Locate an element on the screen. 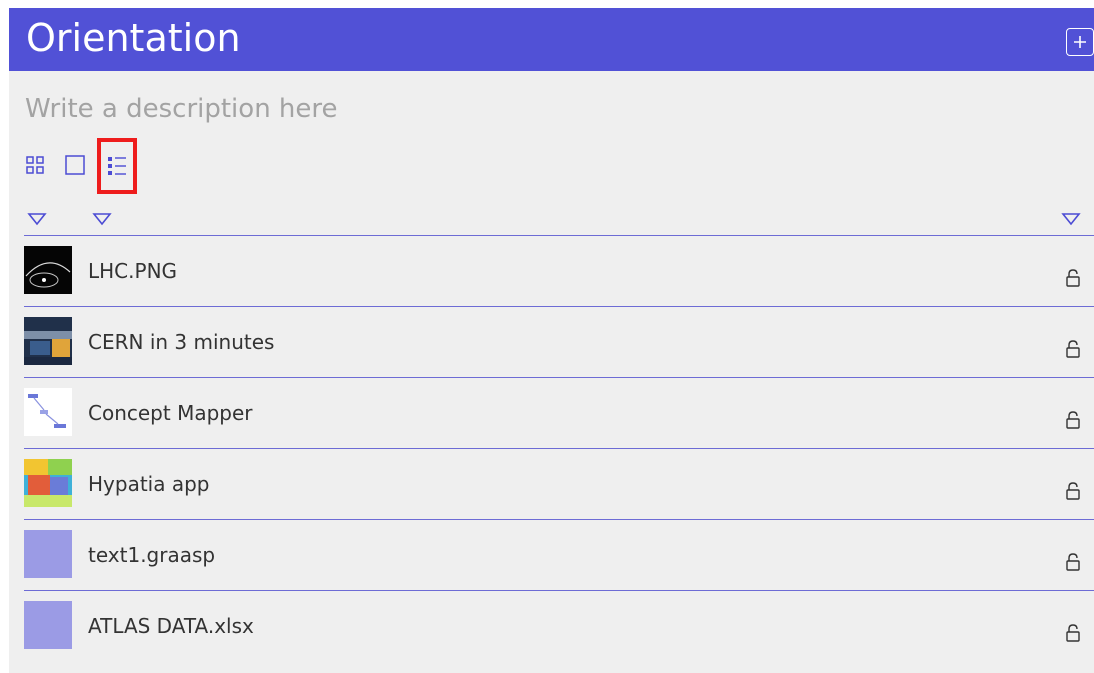  square-icon is located at coordinates (75, 165).